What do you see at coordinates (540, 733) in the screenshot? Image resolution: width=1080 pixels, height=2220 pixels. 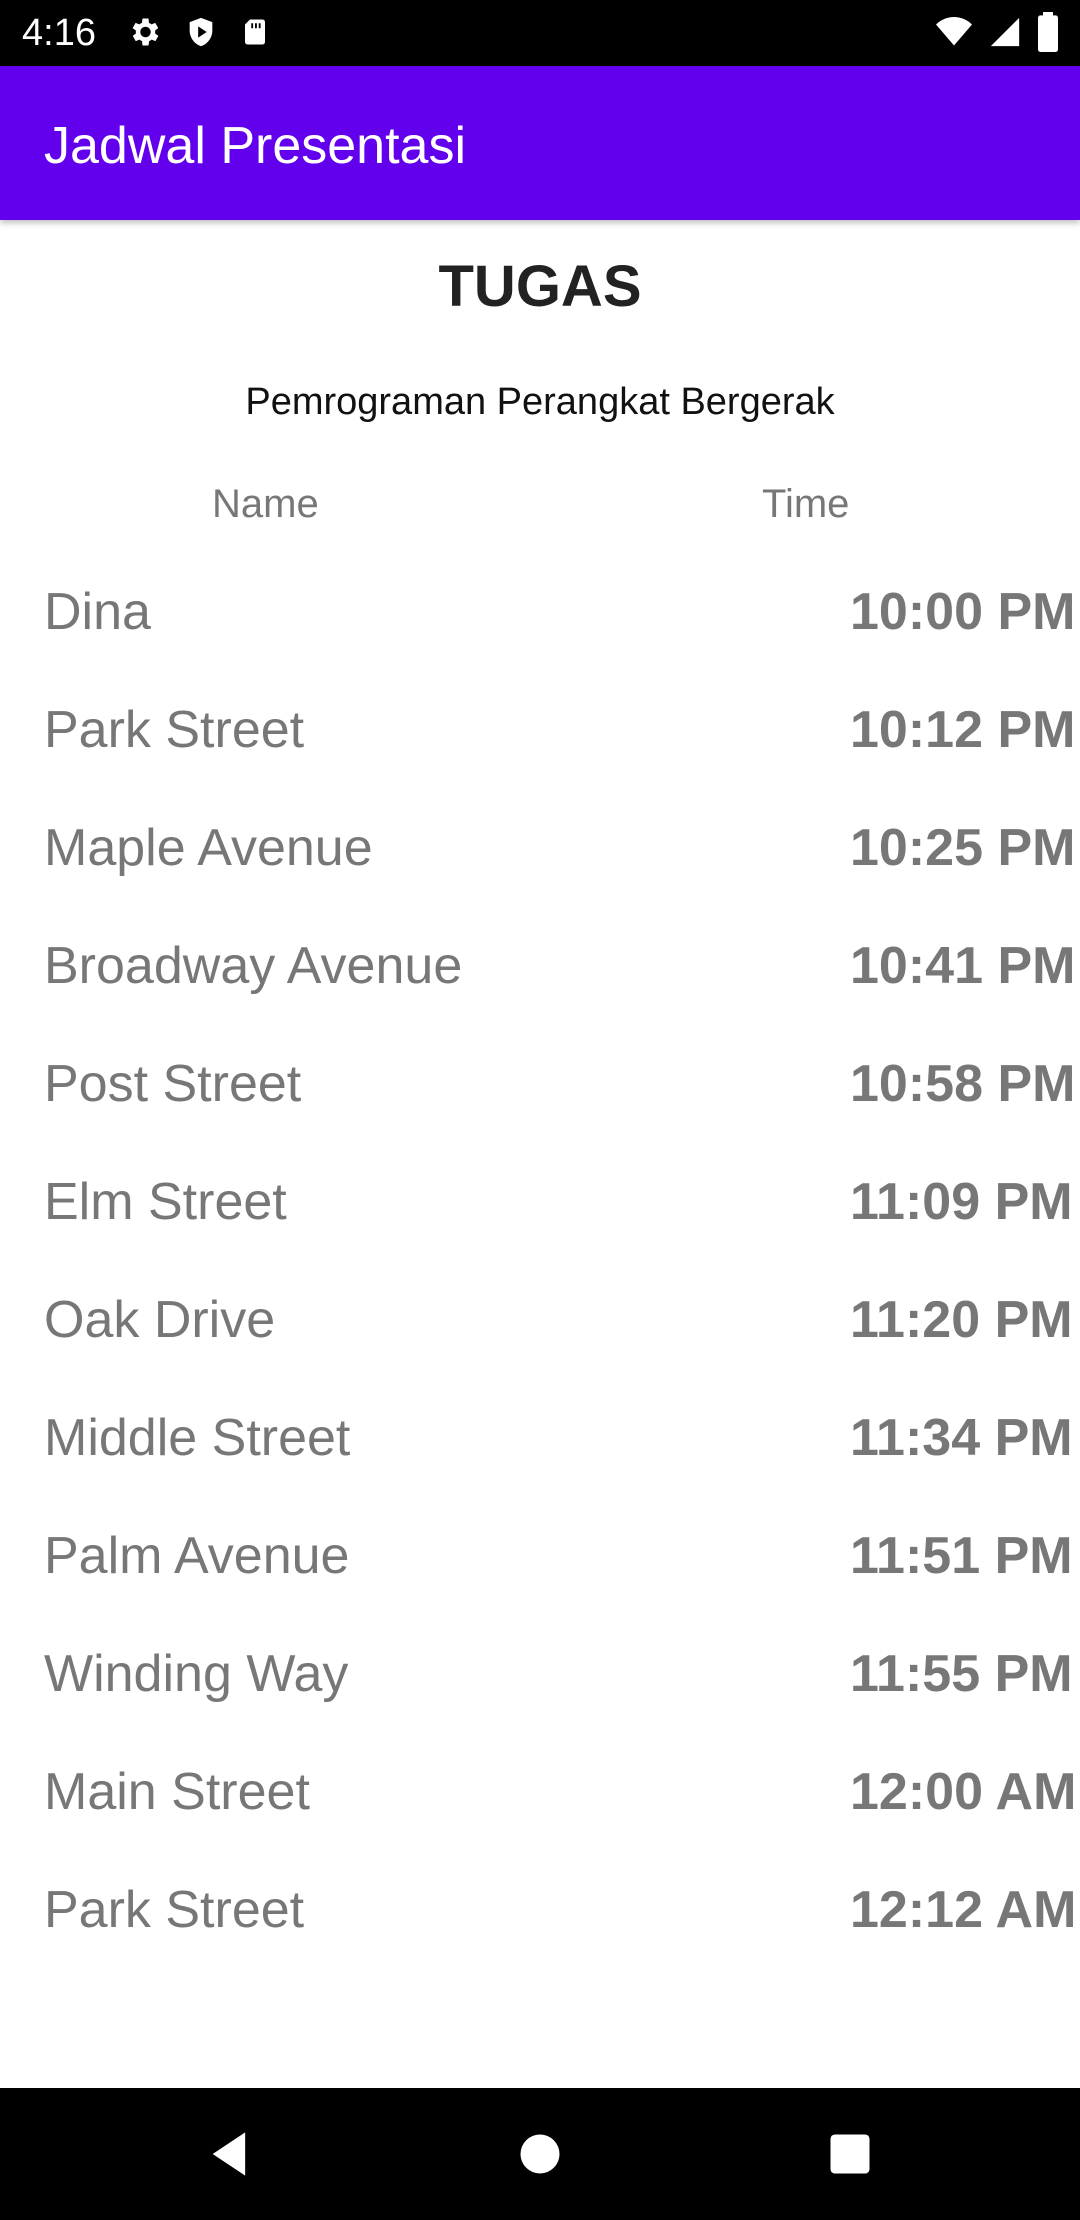 I see `list-item: Park Street 10:12 PM` at bounding box center [540, 733].